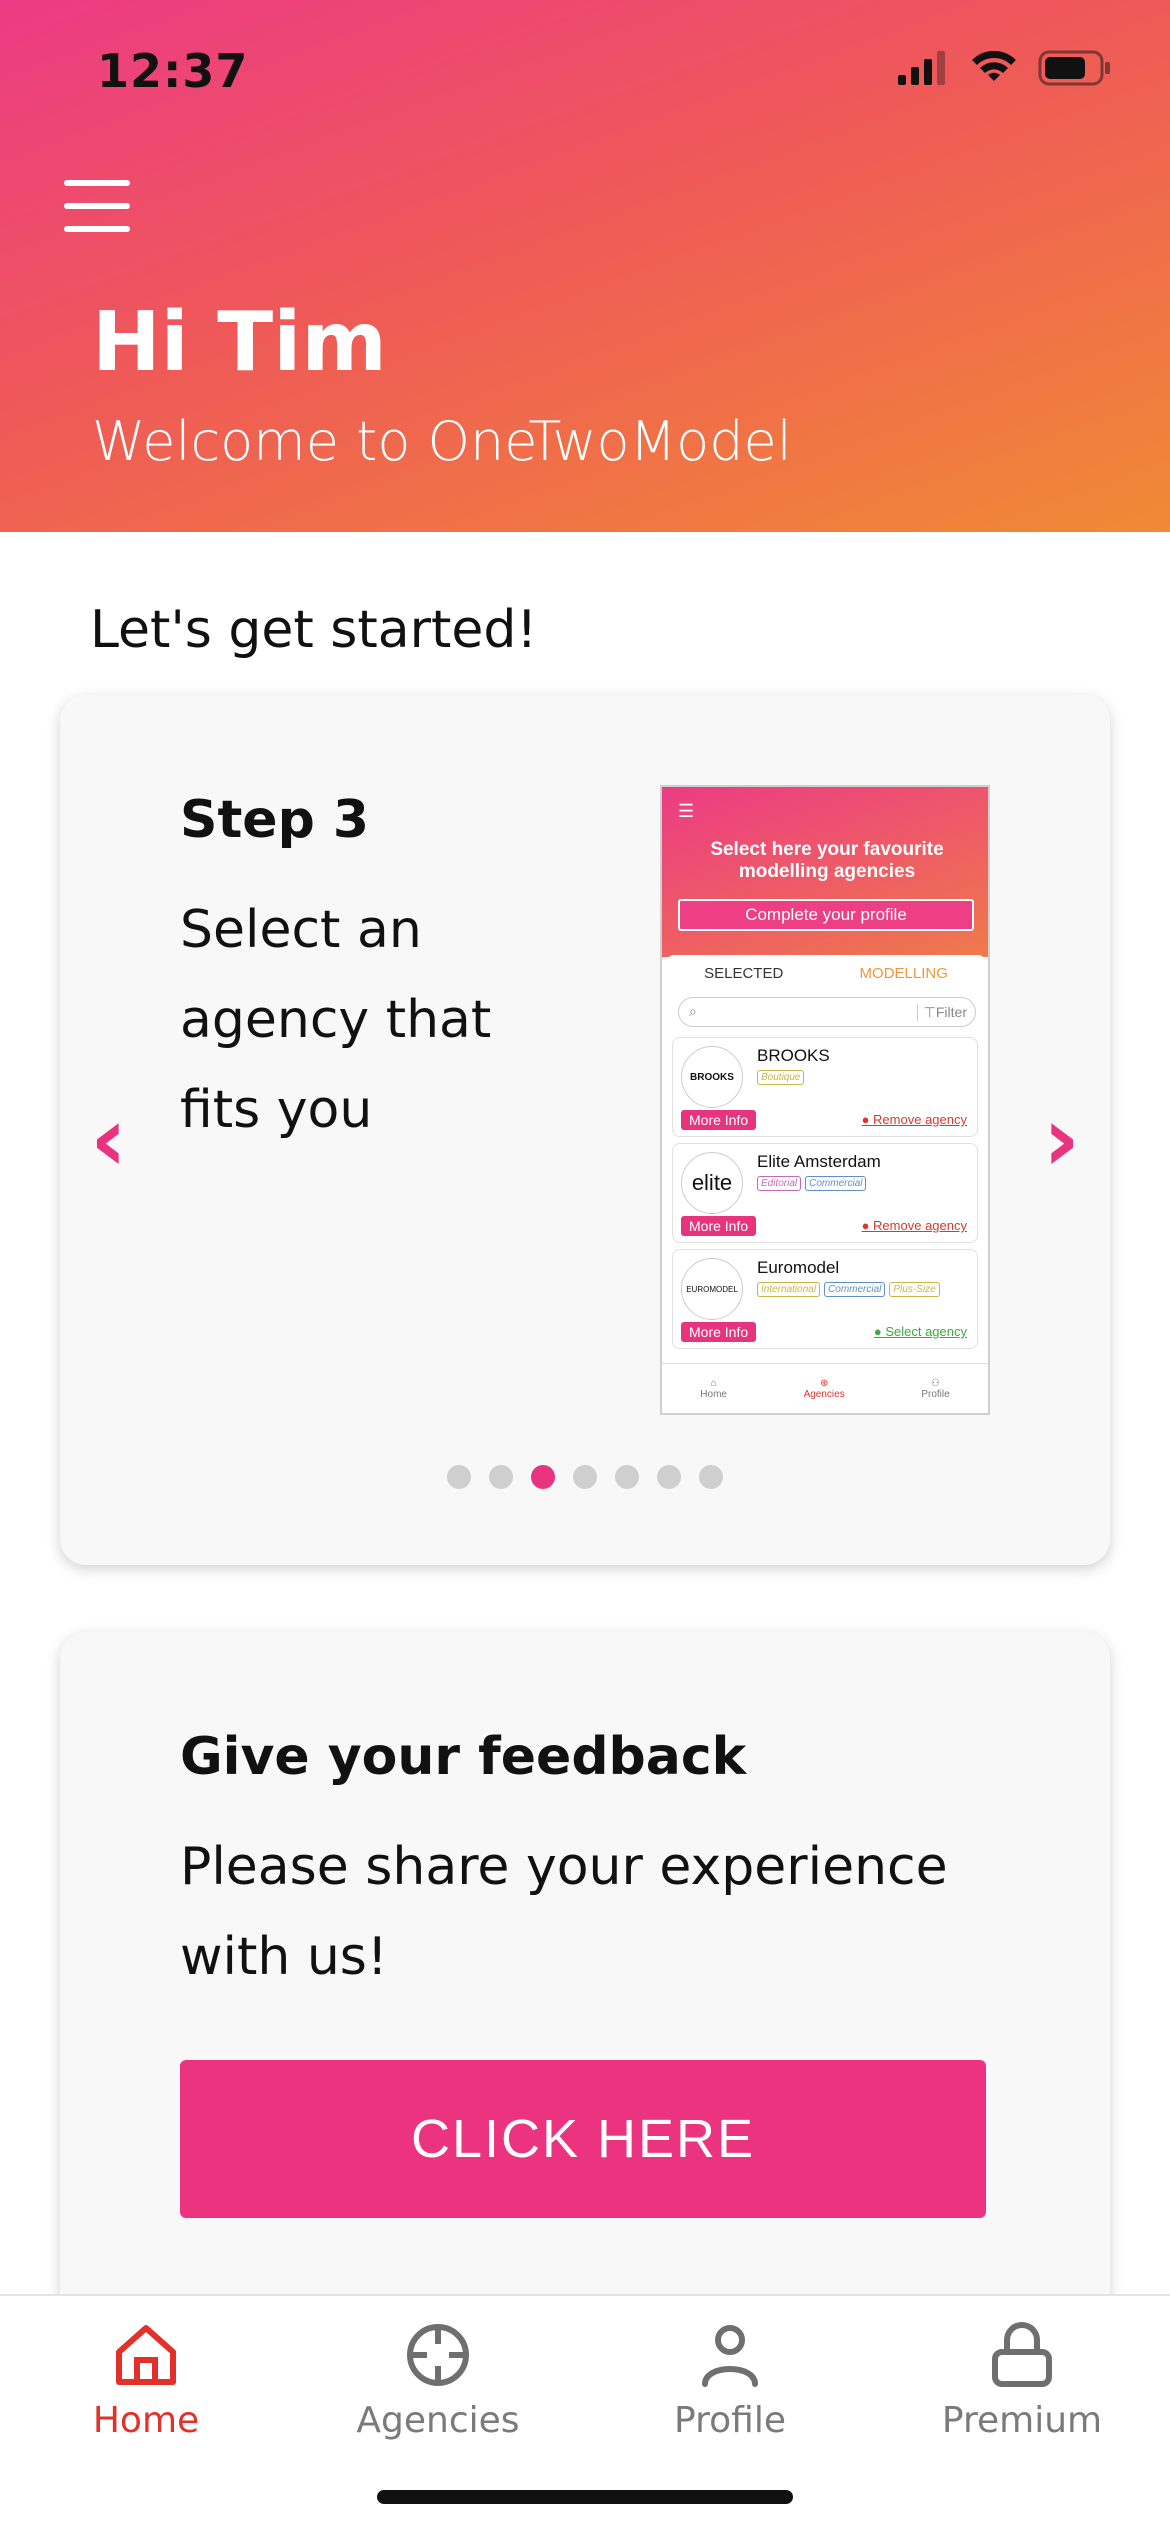 The height and width of the screenshot is (2532, 1170). What do you see at coordinates (686, 811) in the screenshot?
I see `preview-menu-icon: ☰` at bounding box center [686, 811].